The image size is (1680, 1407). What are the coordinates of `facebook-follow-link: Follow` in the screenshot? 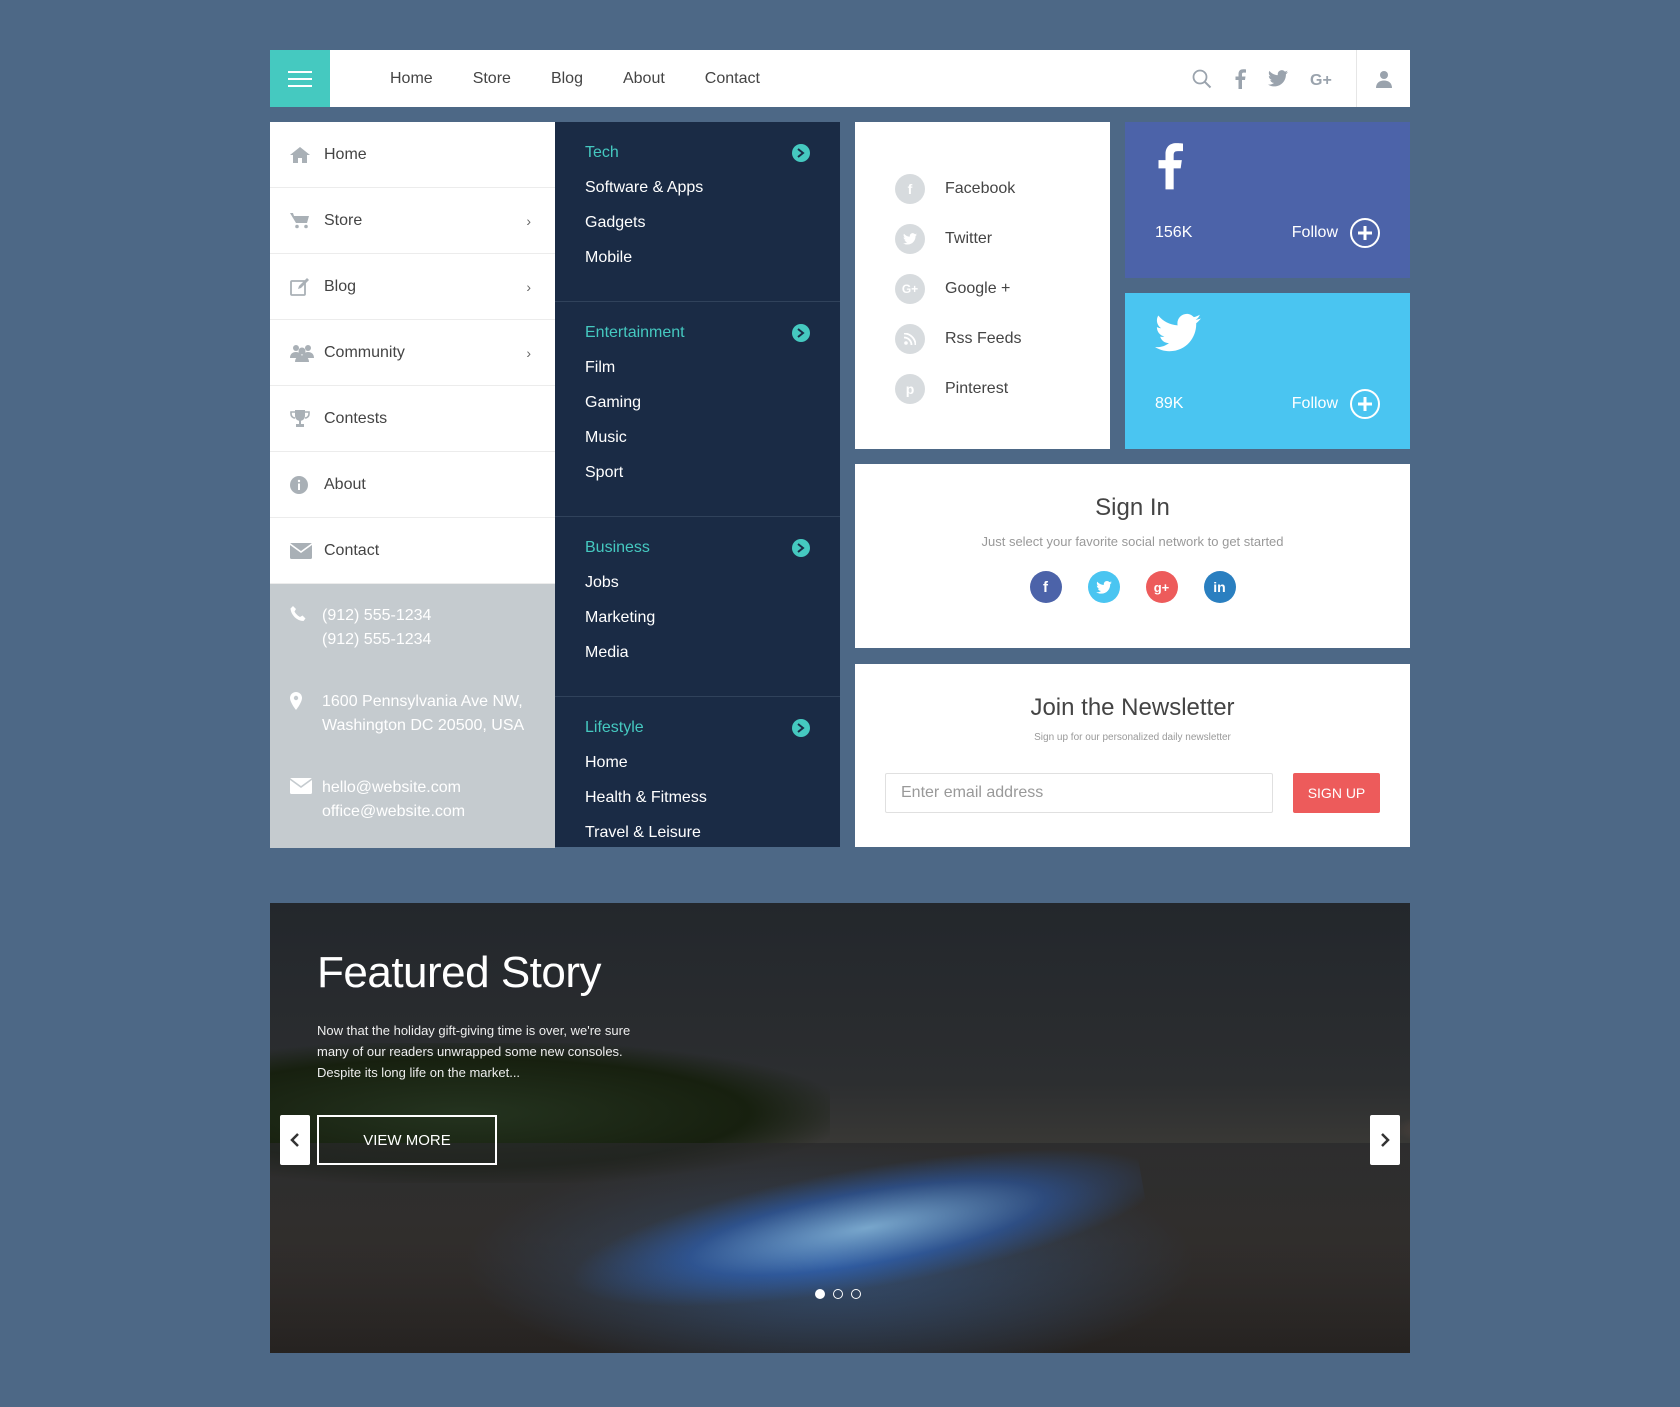 It's located at (1315, 233).